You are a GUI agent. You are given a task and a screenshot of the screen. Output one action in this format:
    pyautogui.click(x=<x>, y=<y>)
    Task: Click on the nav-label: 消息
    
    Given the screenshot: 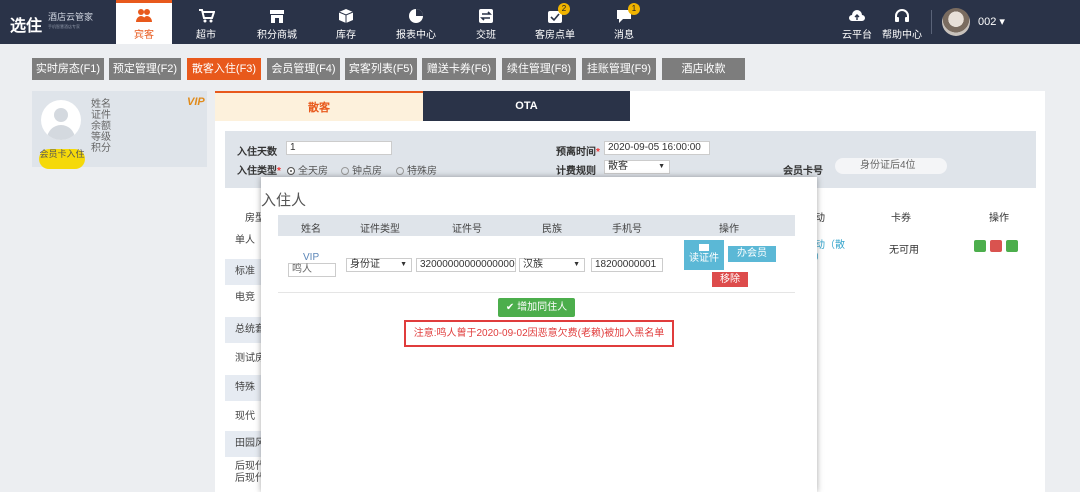 What is the action you would take?
    pyautogui.click(x=624, y=35)
    